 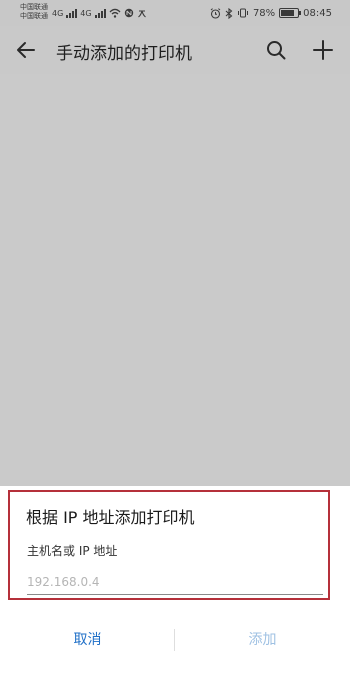 What do you see at coordinates (262, 640) in the screenshot?
I see `add-button: 添加` at bounding box center [262, 640].